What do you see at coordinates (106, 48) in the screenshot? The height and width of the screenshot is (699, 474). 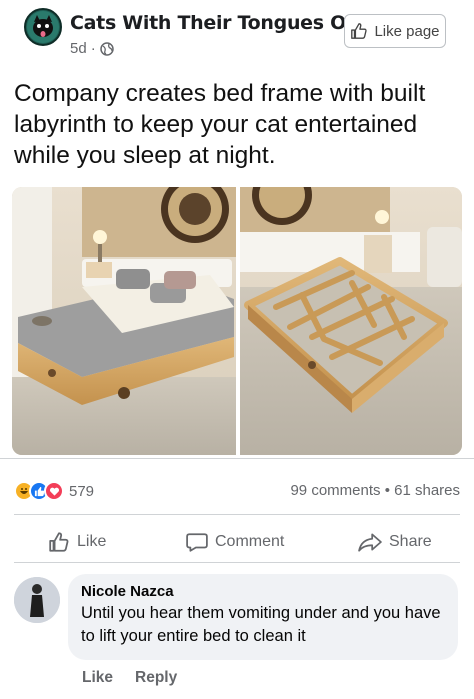 I see `globe-icon` at bounding box center [106, 48].